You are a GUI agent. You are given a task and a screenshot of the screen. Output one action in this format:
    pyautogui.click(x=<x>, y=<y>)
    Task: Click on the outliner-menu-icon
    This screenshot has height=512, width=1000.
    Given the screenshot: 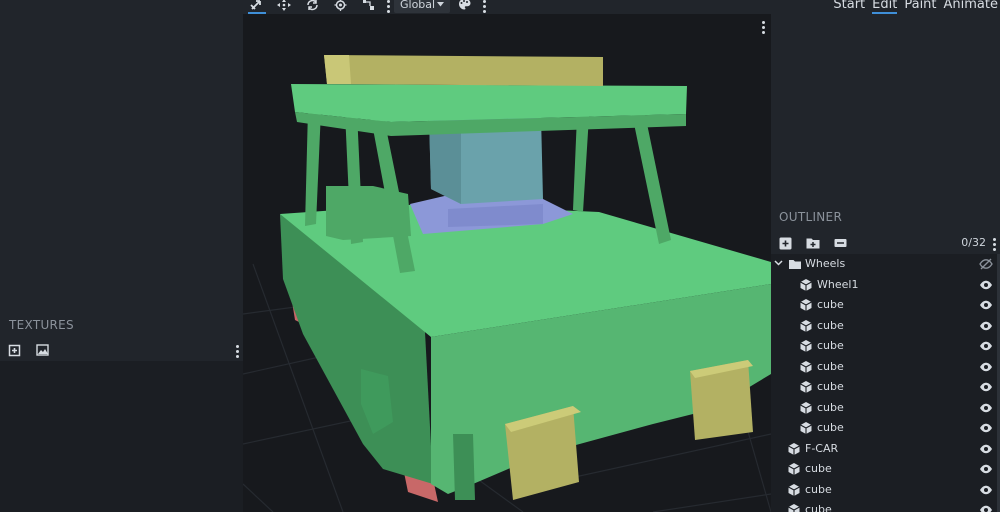 What is the action you would take?
    pyautogui.click(x=995, y=244)
    